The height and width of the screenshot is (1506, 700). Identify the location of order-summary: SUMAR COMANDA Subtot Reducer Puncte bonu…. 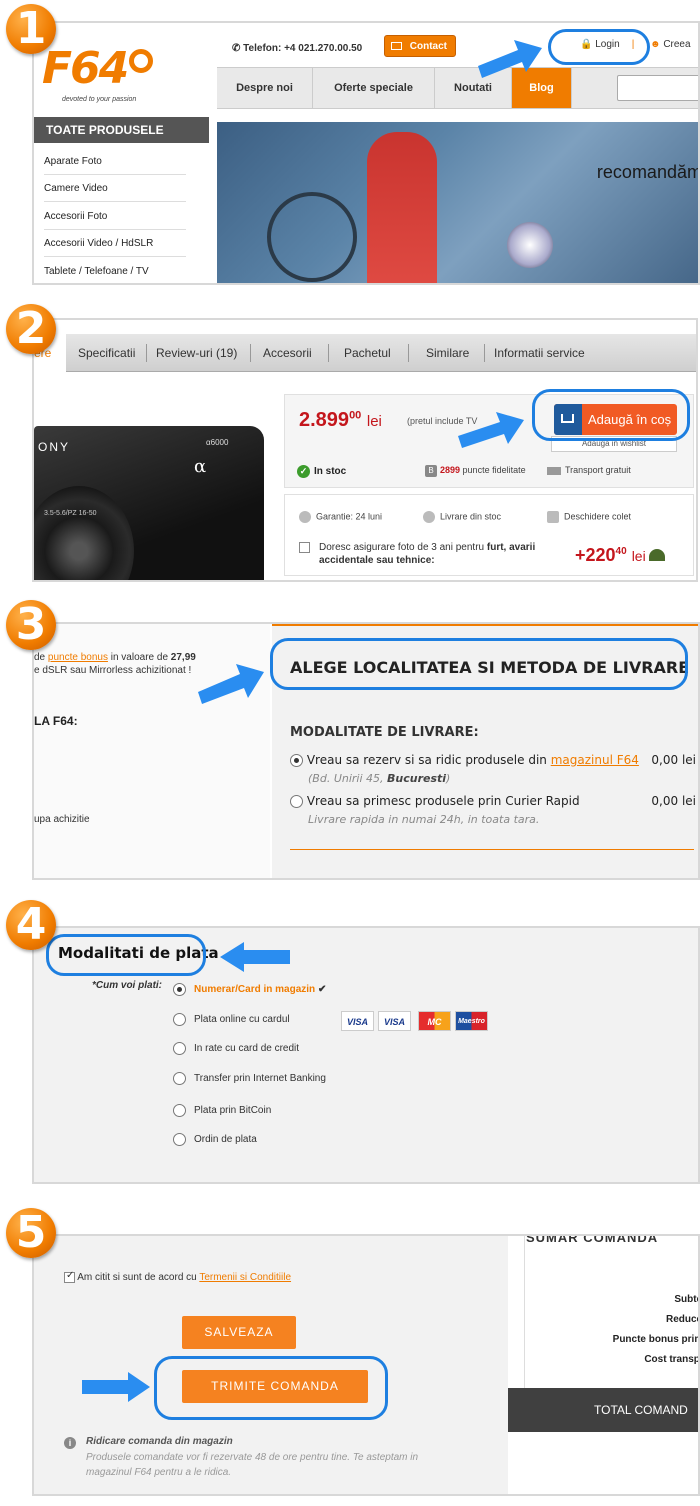
(604, 1364).